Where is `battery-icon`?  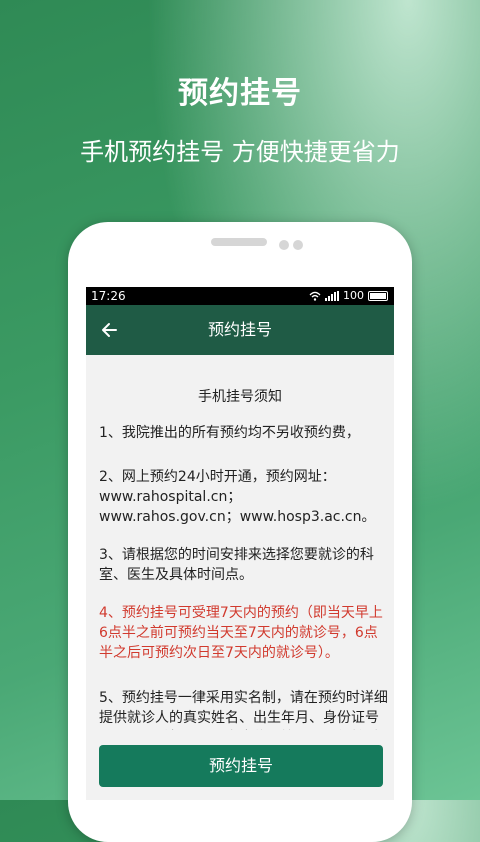 battery-icon is located at coordinates (378, 296).